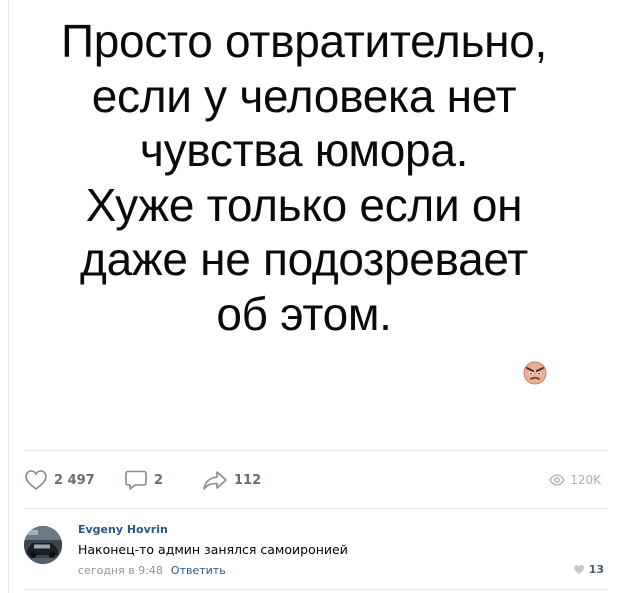 The image size is (625, 593). Describe the element at coordinates (213, 549) in the screenshot. I see `comment-text: Наконец-то админ занялся самоиронией` at that location.